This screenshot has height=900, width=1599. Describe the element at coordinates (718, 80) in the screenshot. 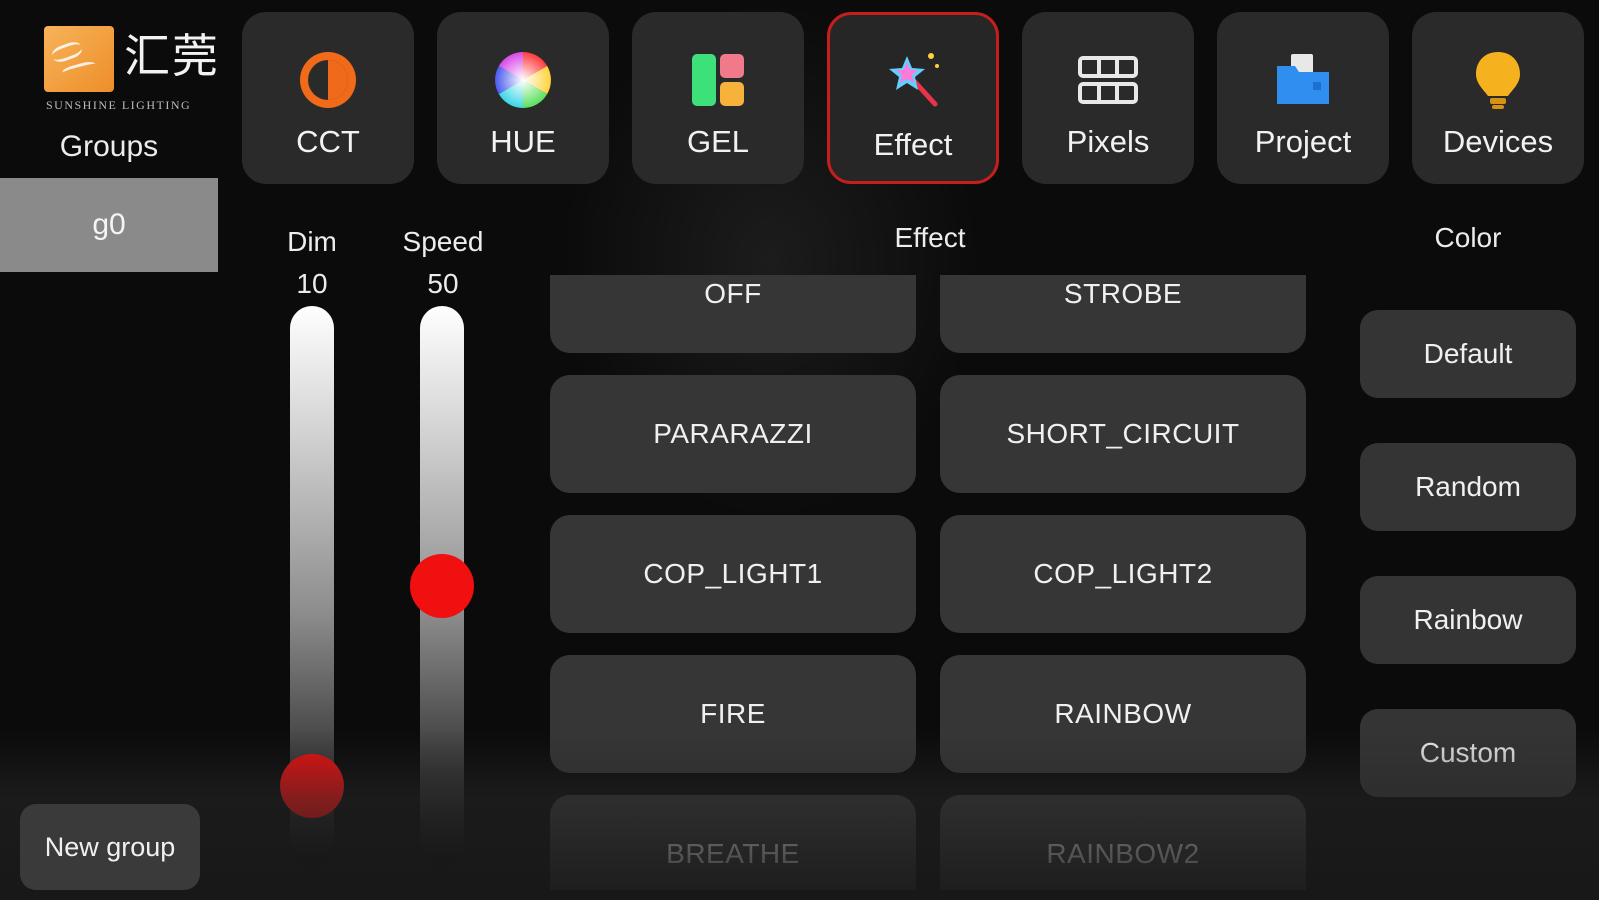

I see `gel-icon` at that location.